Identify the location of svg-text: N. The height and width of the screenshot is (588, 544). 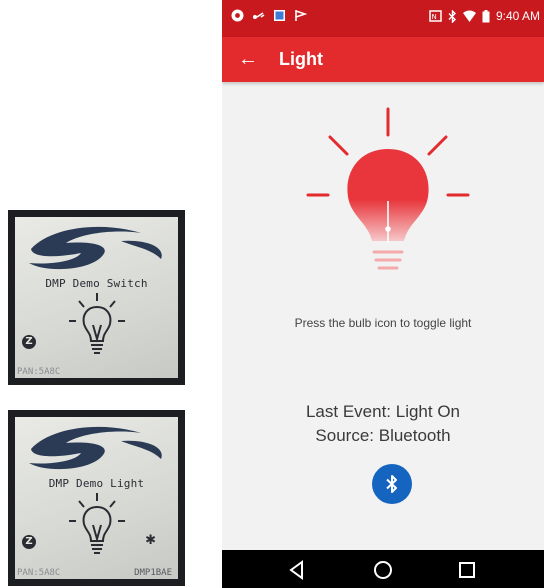
(433, 17).